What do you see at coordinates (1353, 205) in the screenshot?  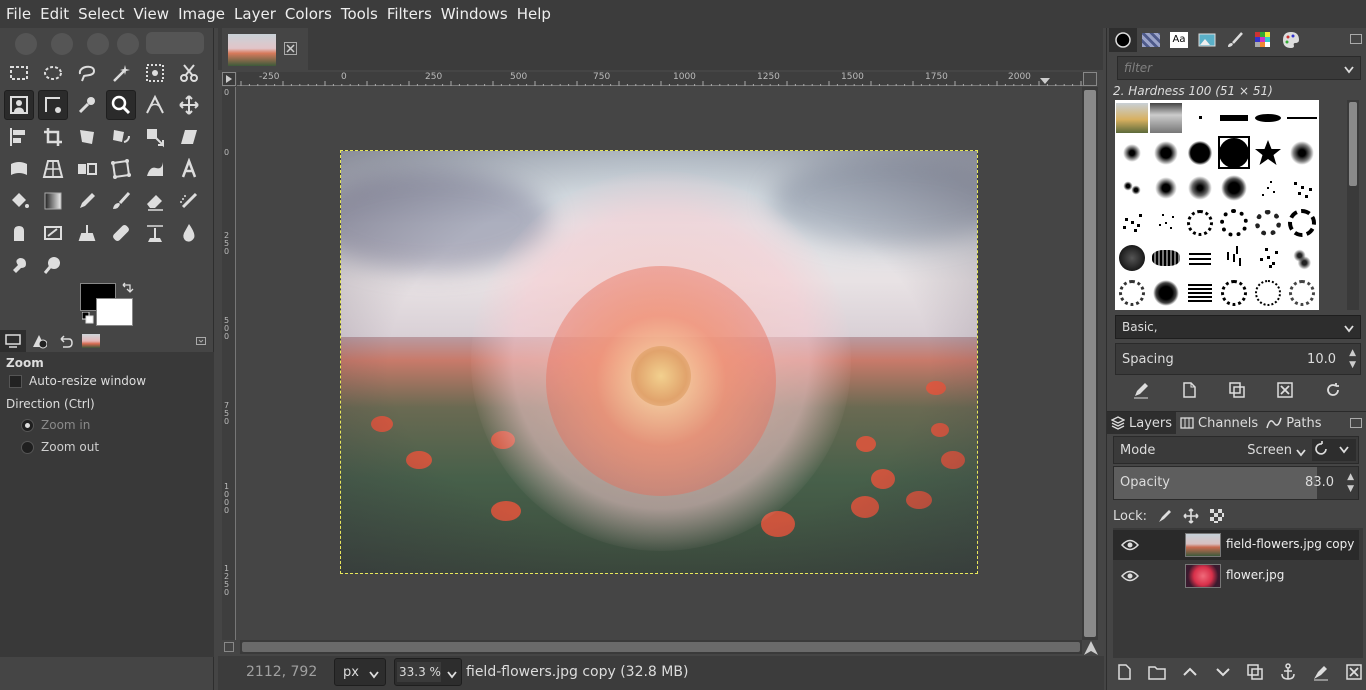 I see `brush-scrollbar` at bounding box center [1353, 205].